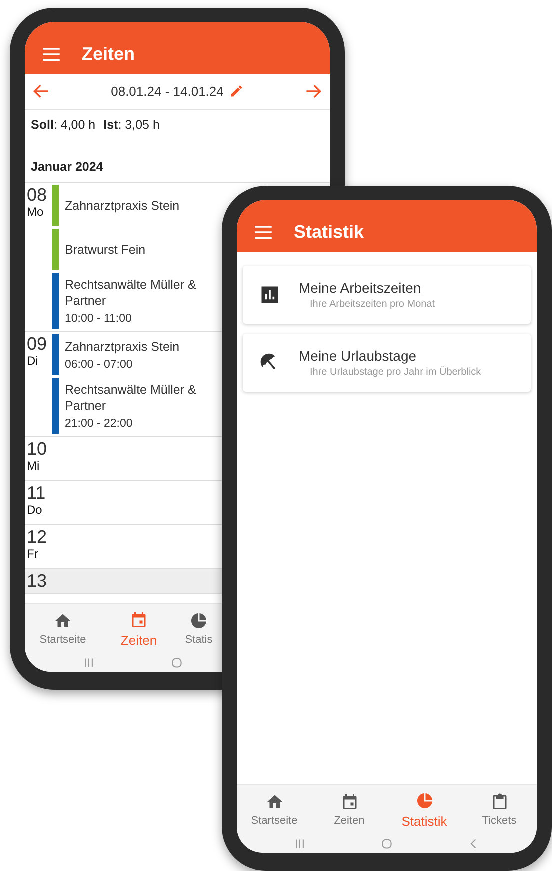  I want to click on hours-summary: Ist: 3,05 h, so click(132, 125).